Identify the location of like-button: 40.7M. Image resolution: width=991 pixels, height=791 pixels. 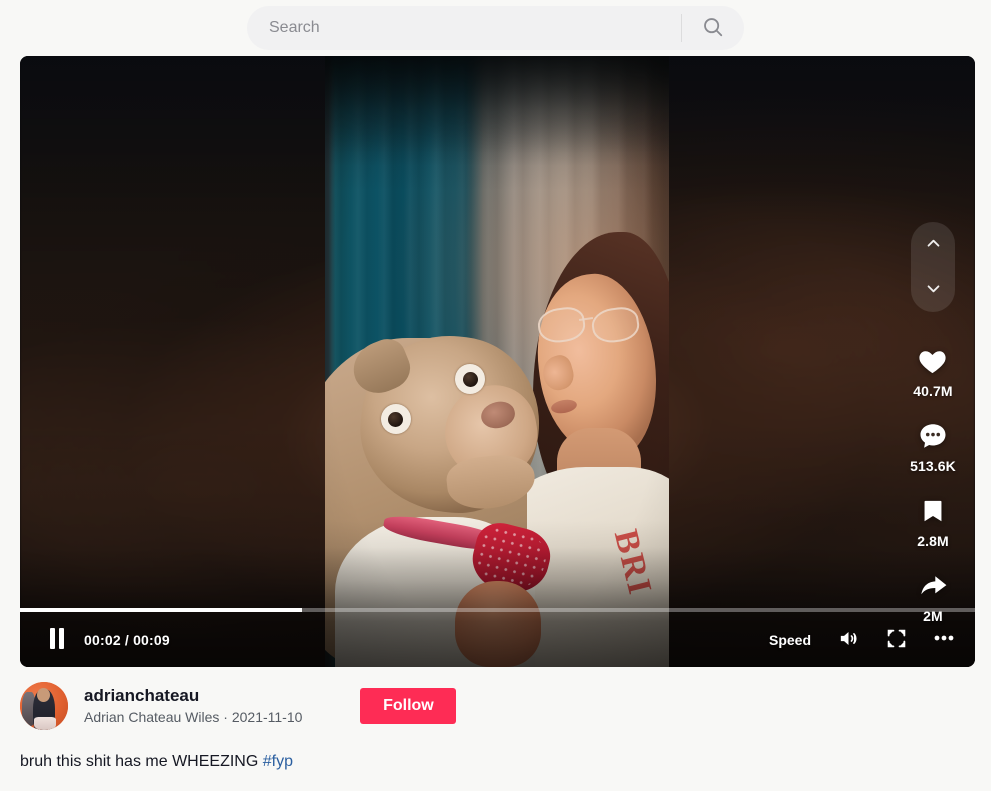
(933, 370).